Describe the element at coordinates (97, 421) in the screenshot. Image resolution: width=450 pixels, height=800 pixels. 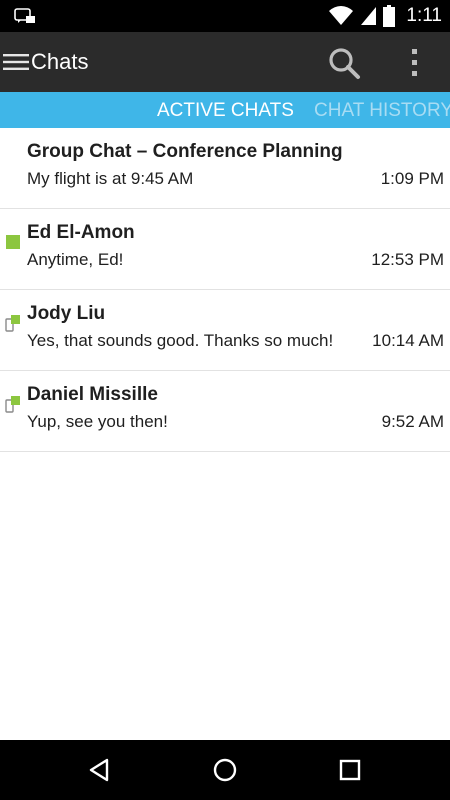
I see `chat-last-message: Yup, see you then!` at that location.